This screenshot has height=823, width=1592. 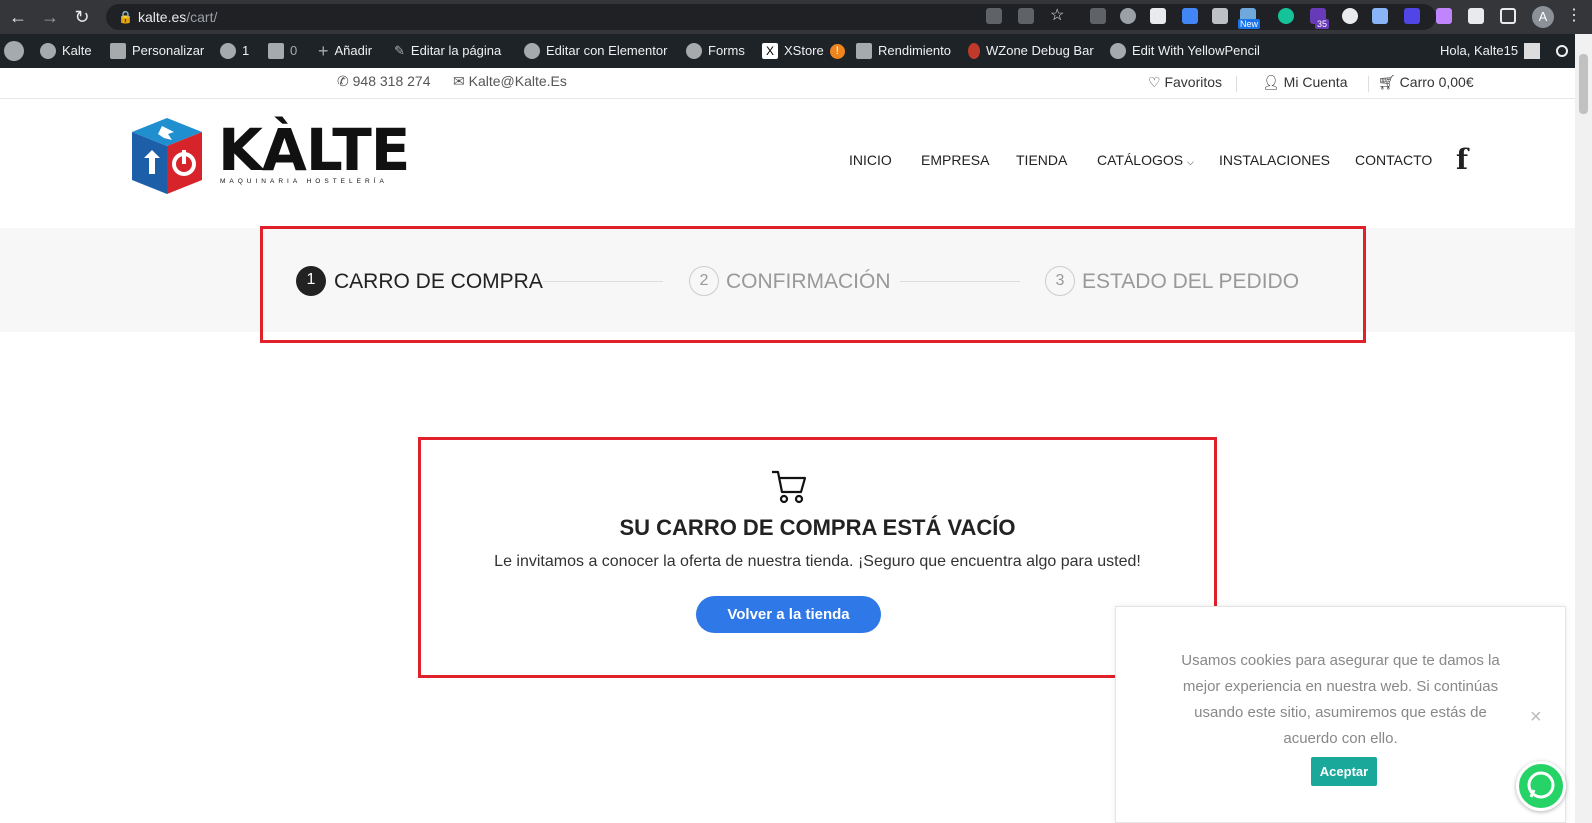 I want to click on search-icon, so click(x=1562, y=51).